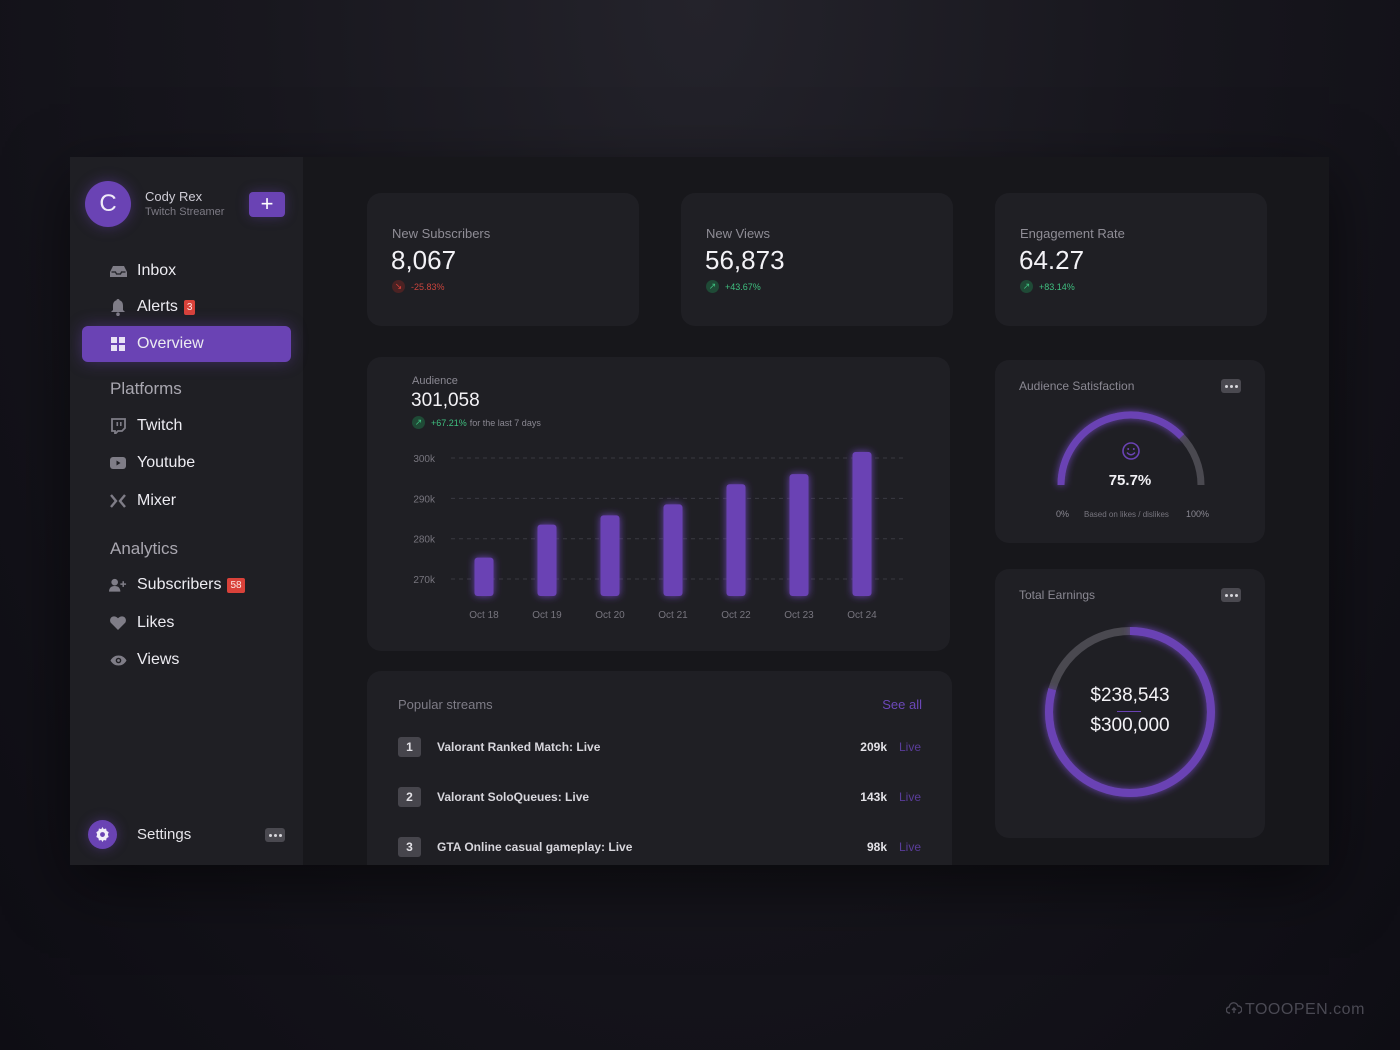 The height and width of the screenshot is (1050, 1400). What do you see at coordinates (659, 798) in the screenshot?
I see `stream-row: 2 Valorant SoloQueues: Live 143k Live` at bounding box center [659, 798].